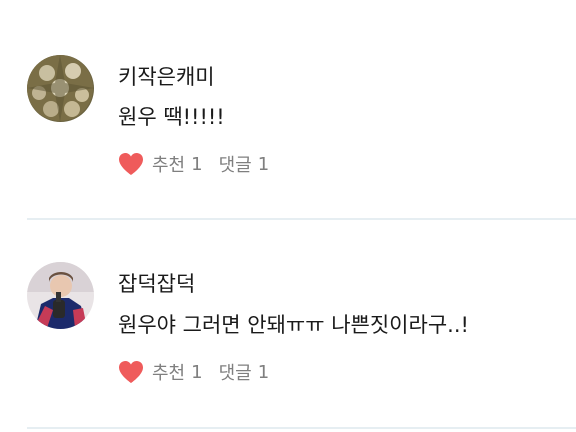 This screenshot has height=432, width=576. Describe the element at coordinates (166, 76) in the screenshot. I see `comment-author: 키작은캐미` at that location.